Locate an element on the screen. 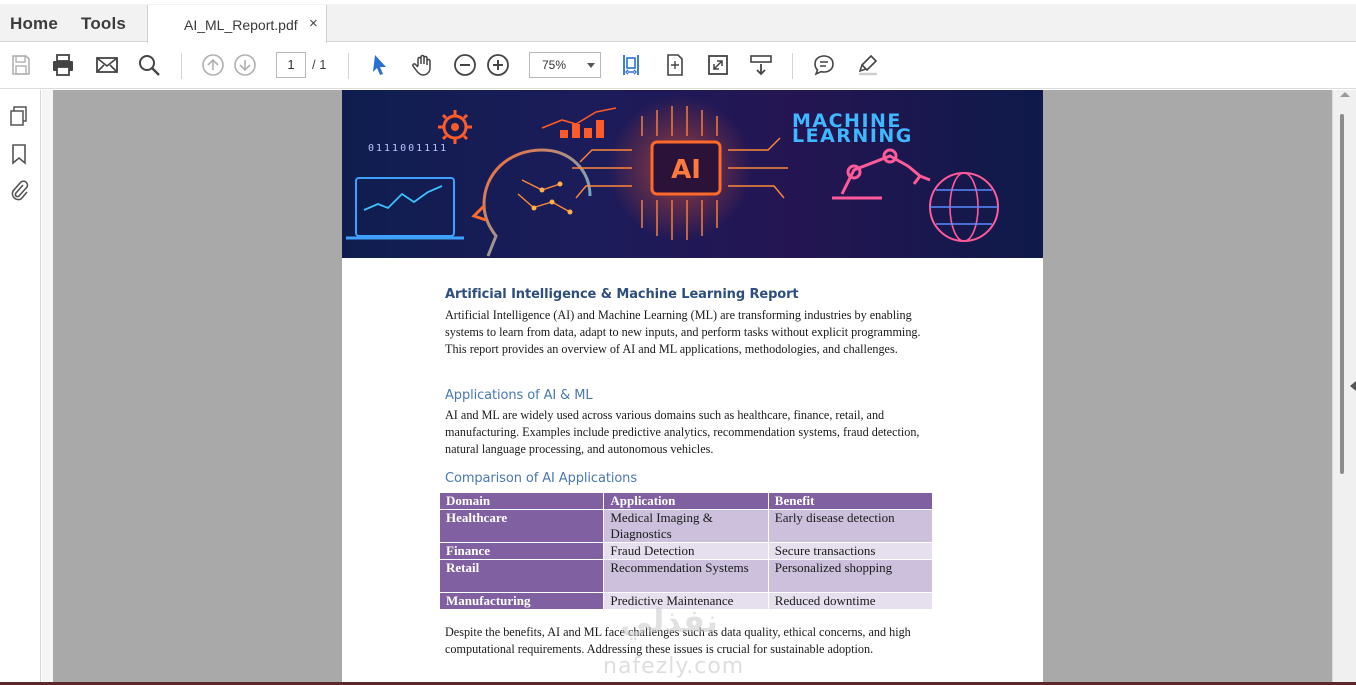 This screenshot has width=1356, height=685. page-thumbnails-icon is located at coordinates (19, 116).